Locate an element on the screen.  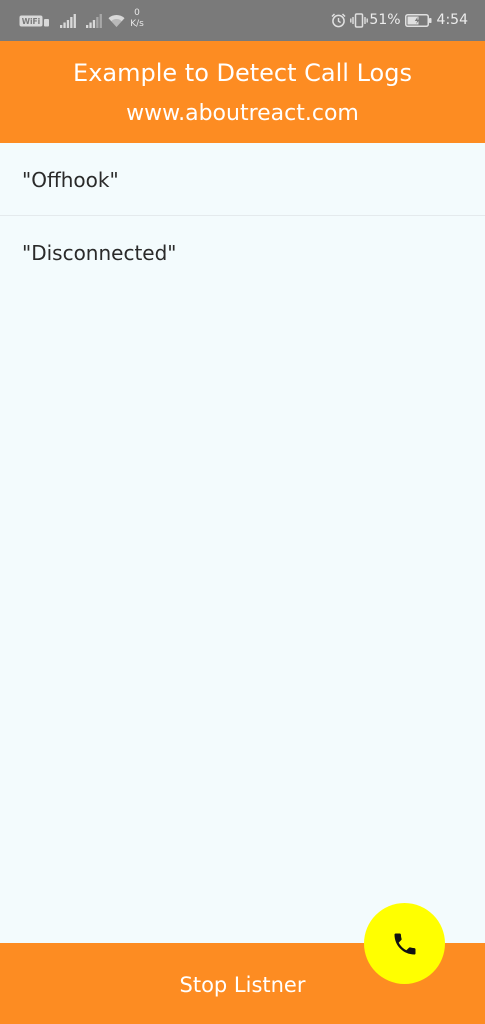
header-title: Example to Detect Call Logs is located at coordinates (242, 73).